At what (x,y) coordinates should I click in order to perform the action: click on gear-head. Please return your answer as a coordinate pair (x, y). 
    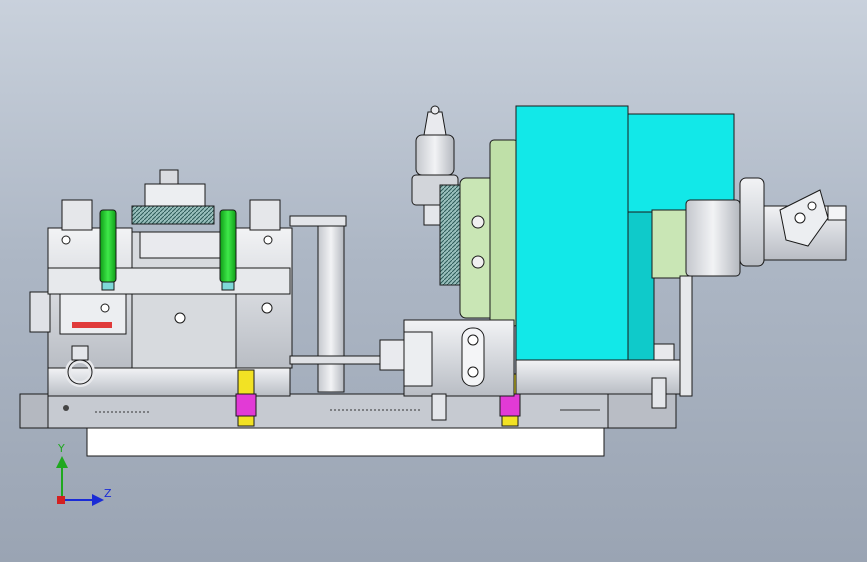
    Looking at the image, I should click on (489, 233).